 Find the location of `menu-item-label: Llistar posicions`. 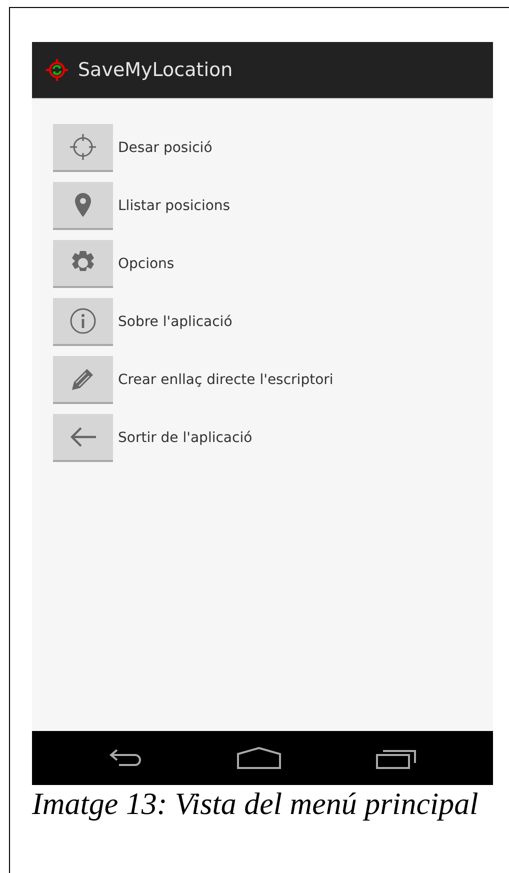

menu-item-label: Llistar posicions is located at coordinates (174, 206).